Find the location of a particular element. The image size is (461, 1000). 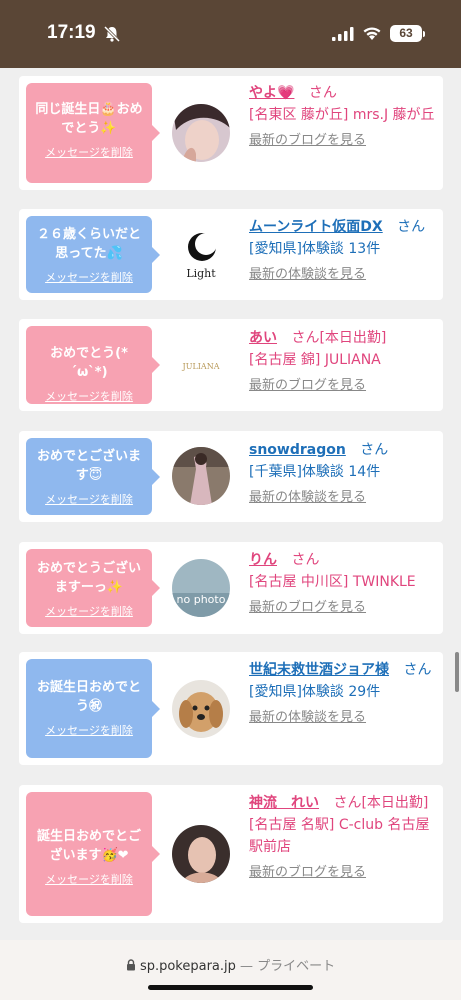

message-text: おめでとございます😇 is located at coordinates (88, 466).